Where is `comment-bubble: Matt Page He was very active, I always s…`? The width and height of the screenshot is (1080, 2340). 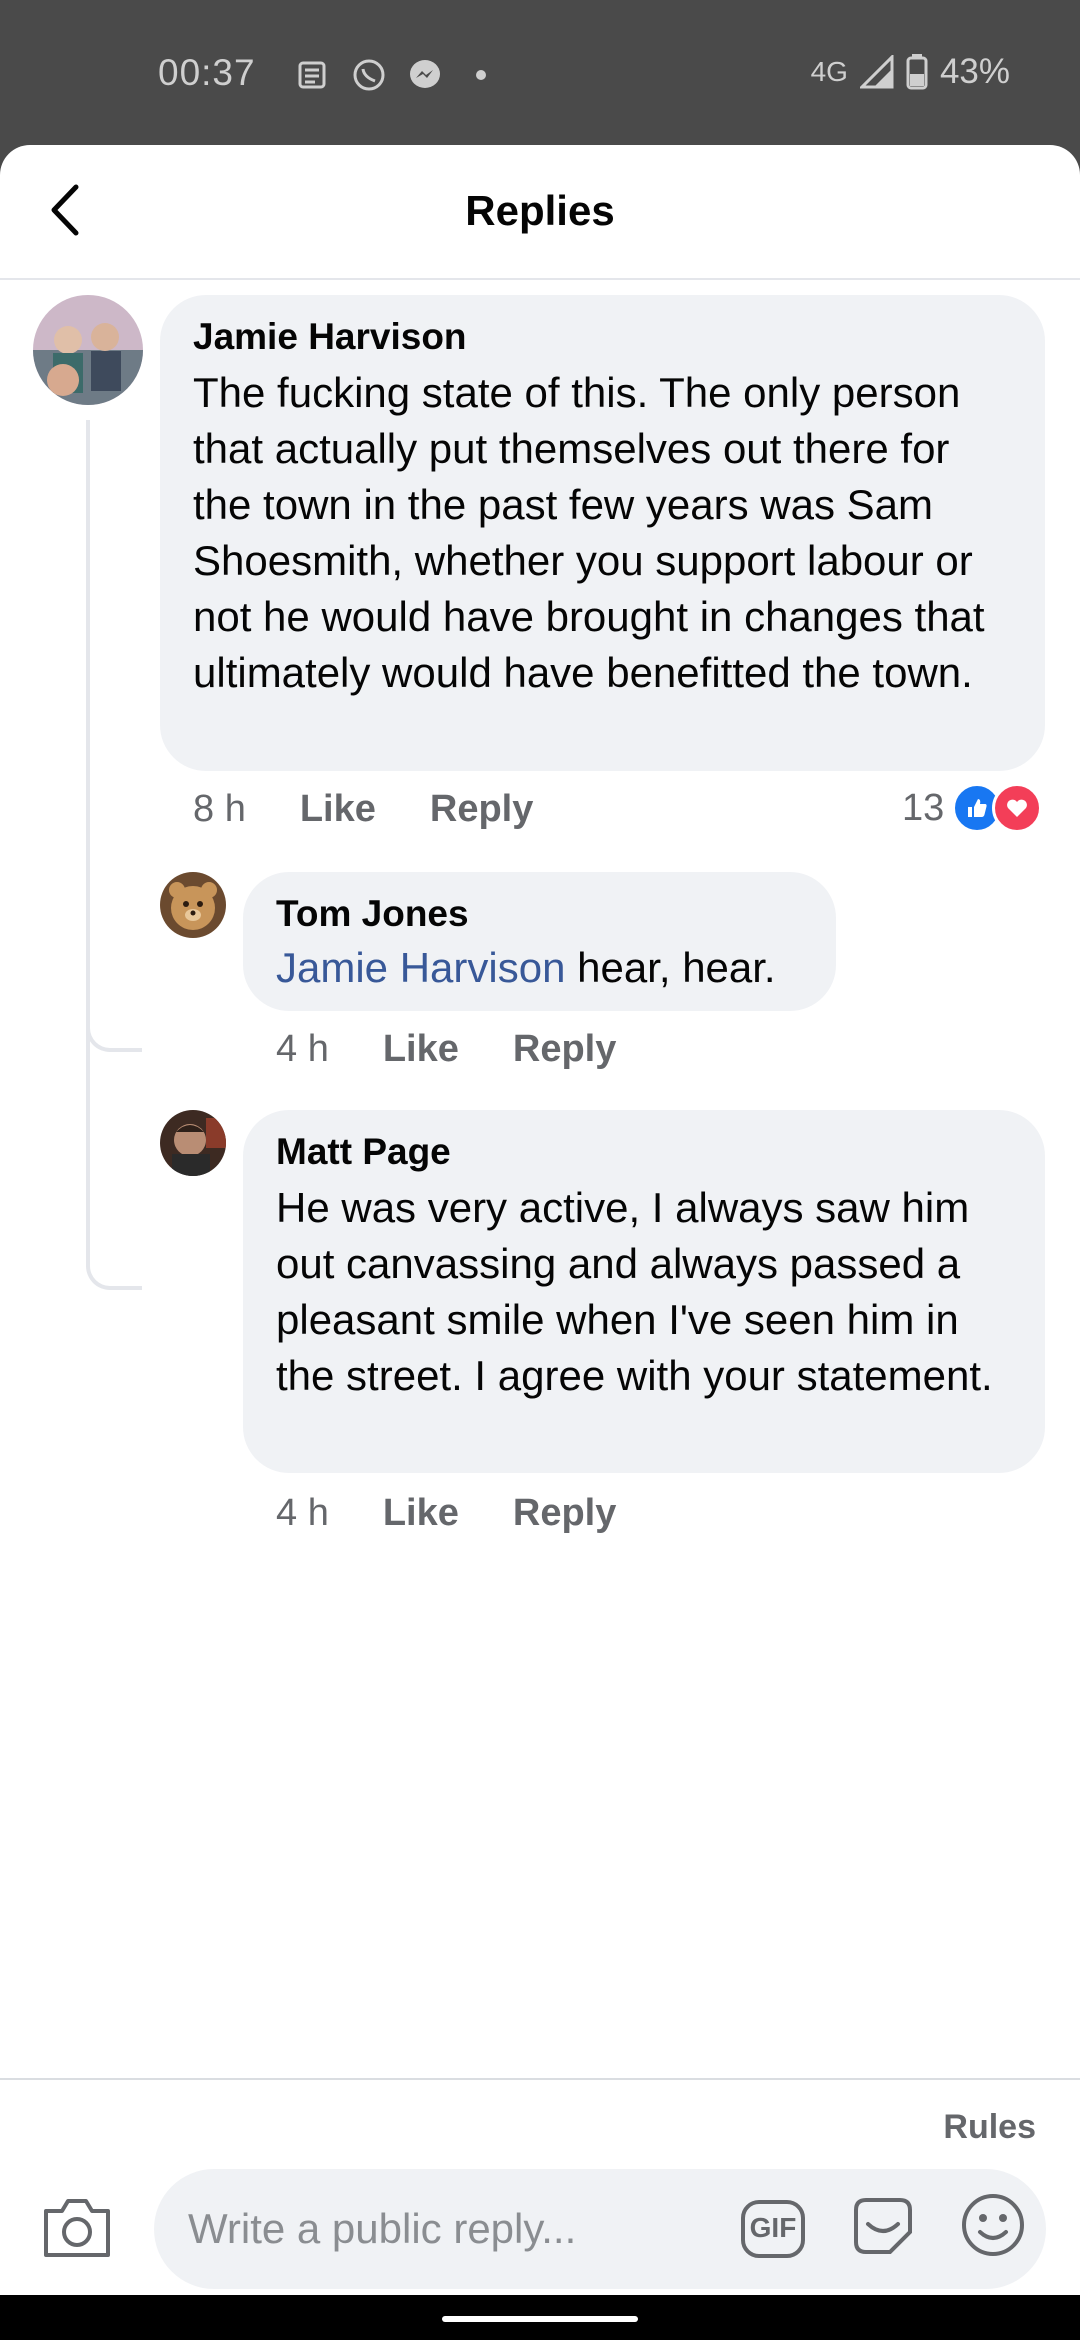 comment-bubble: Matt Page He was very active, I always s… is located at coordinates (644, 1291).